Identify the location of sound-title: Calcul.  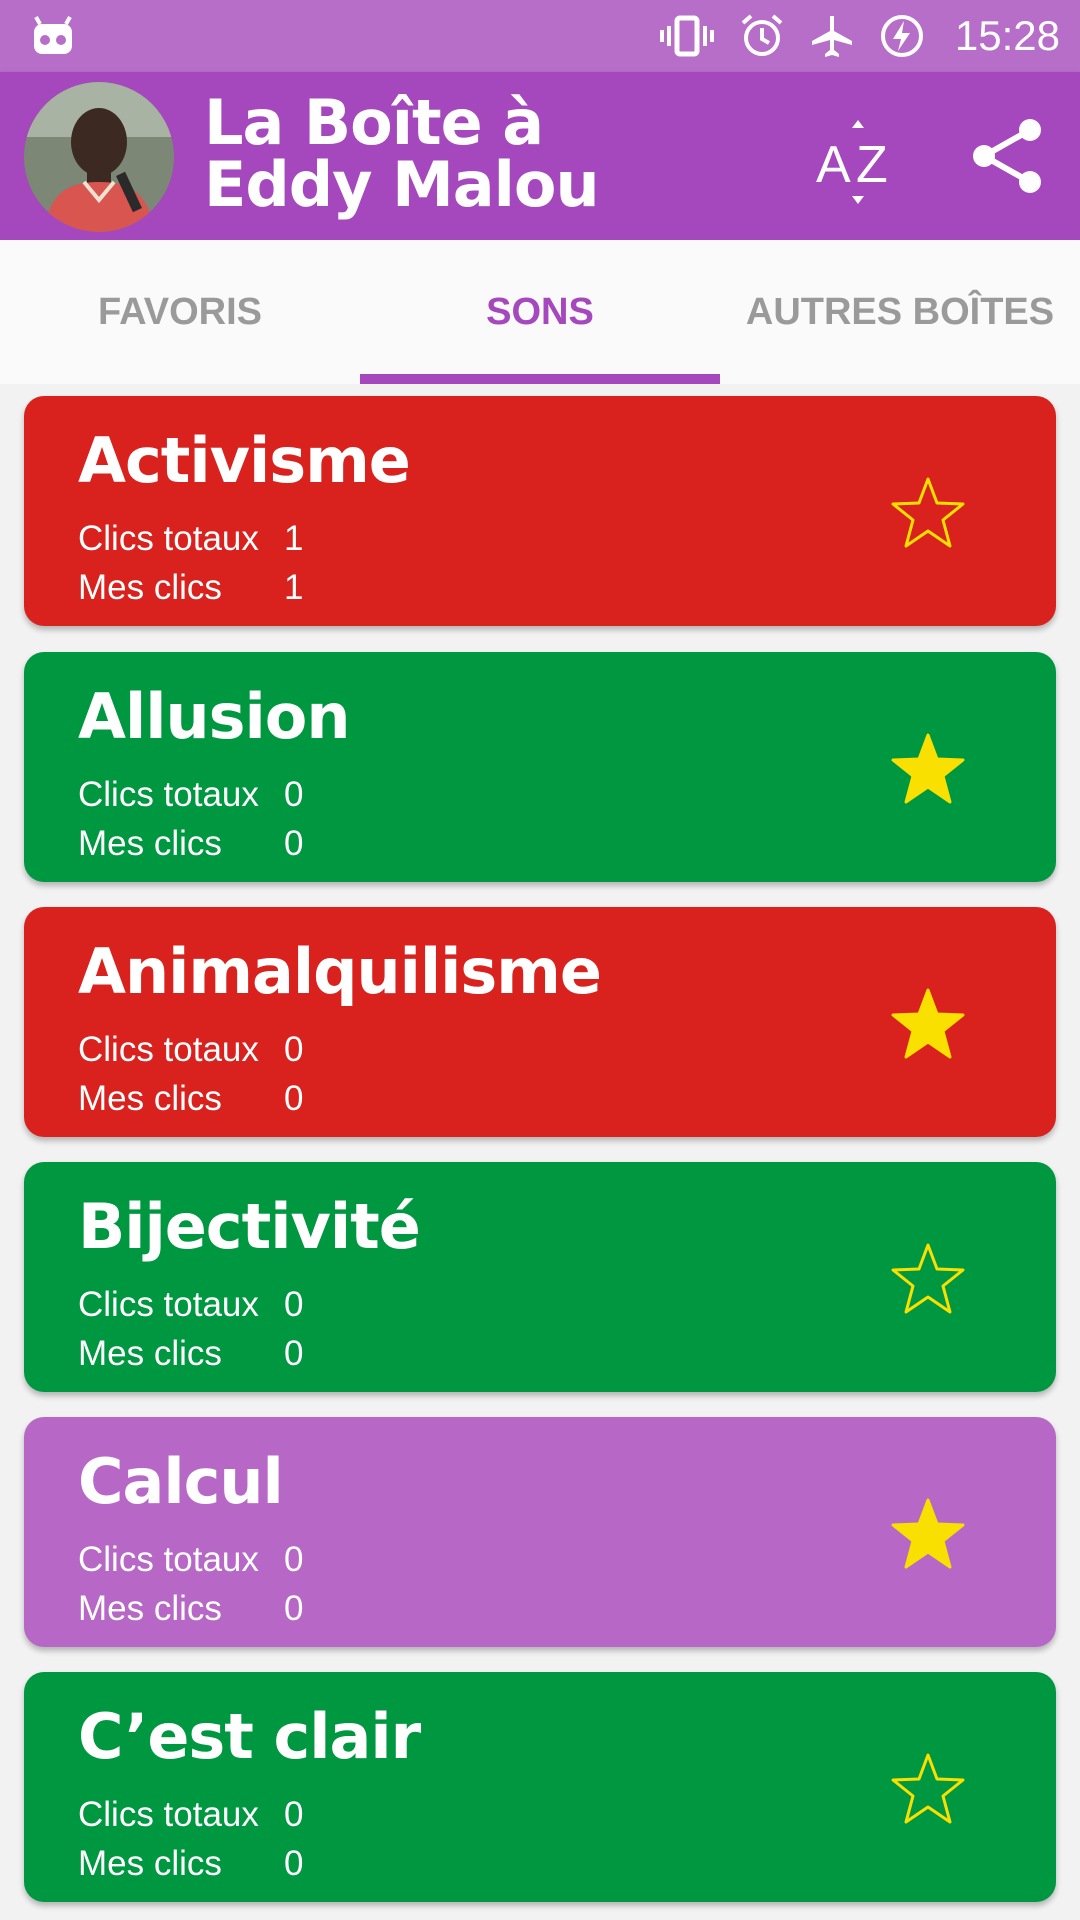
(181, 1481).